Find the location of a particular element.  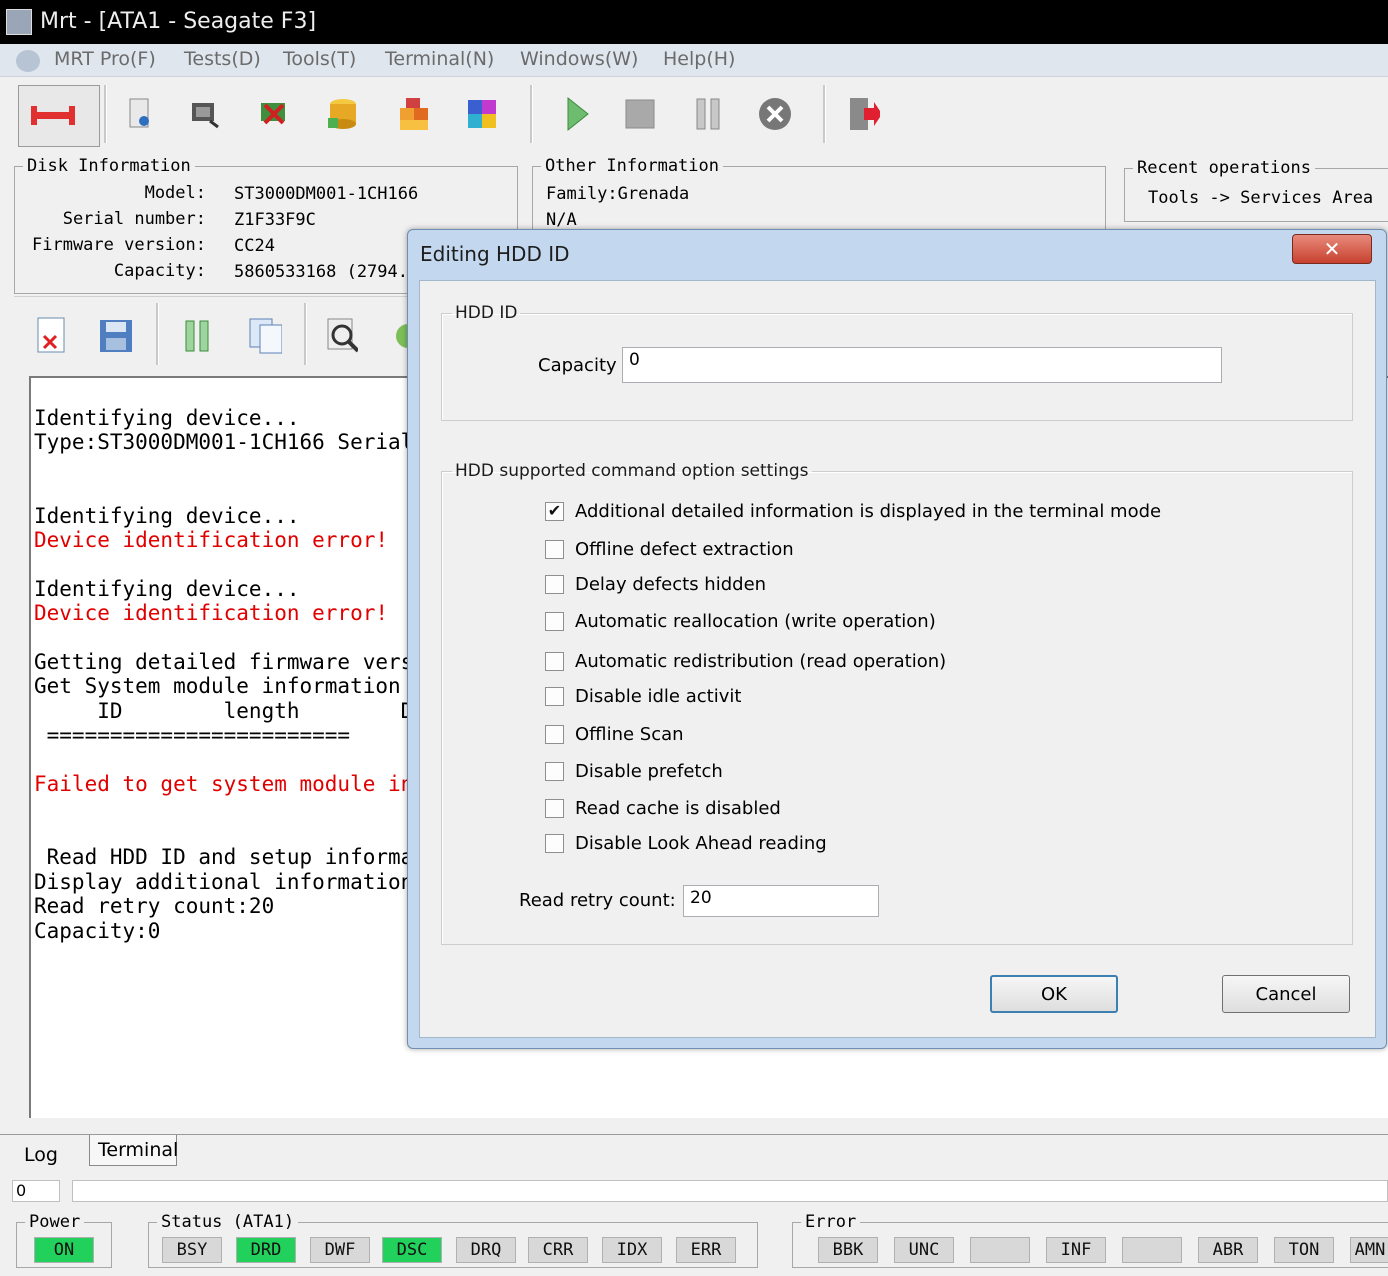

menu-windows: Windows(W) is located at coordinates (579, 59).